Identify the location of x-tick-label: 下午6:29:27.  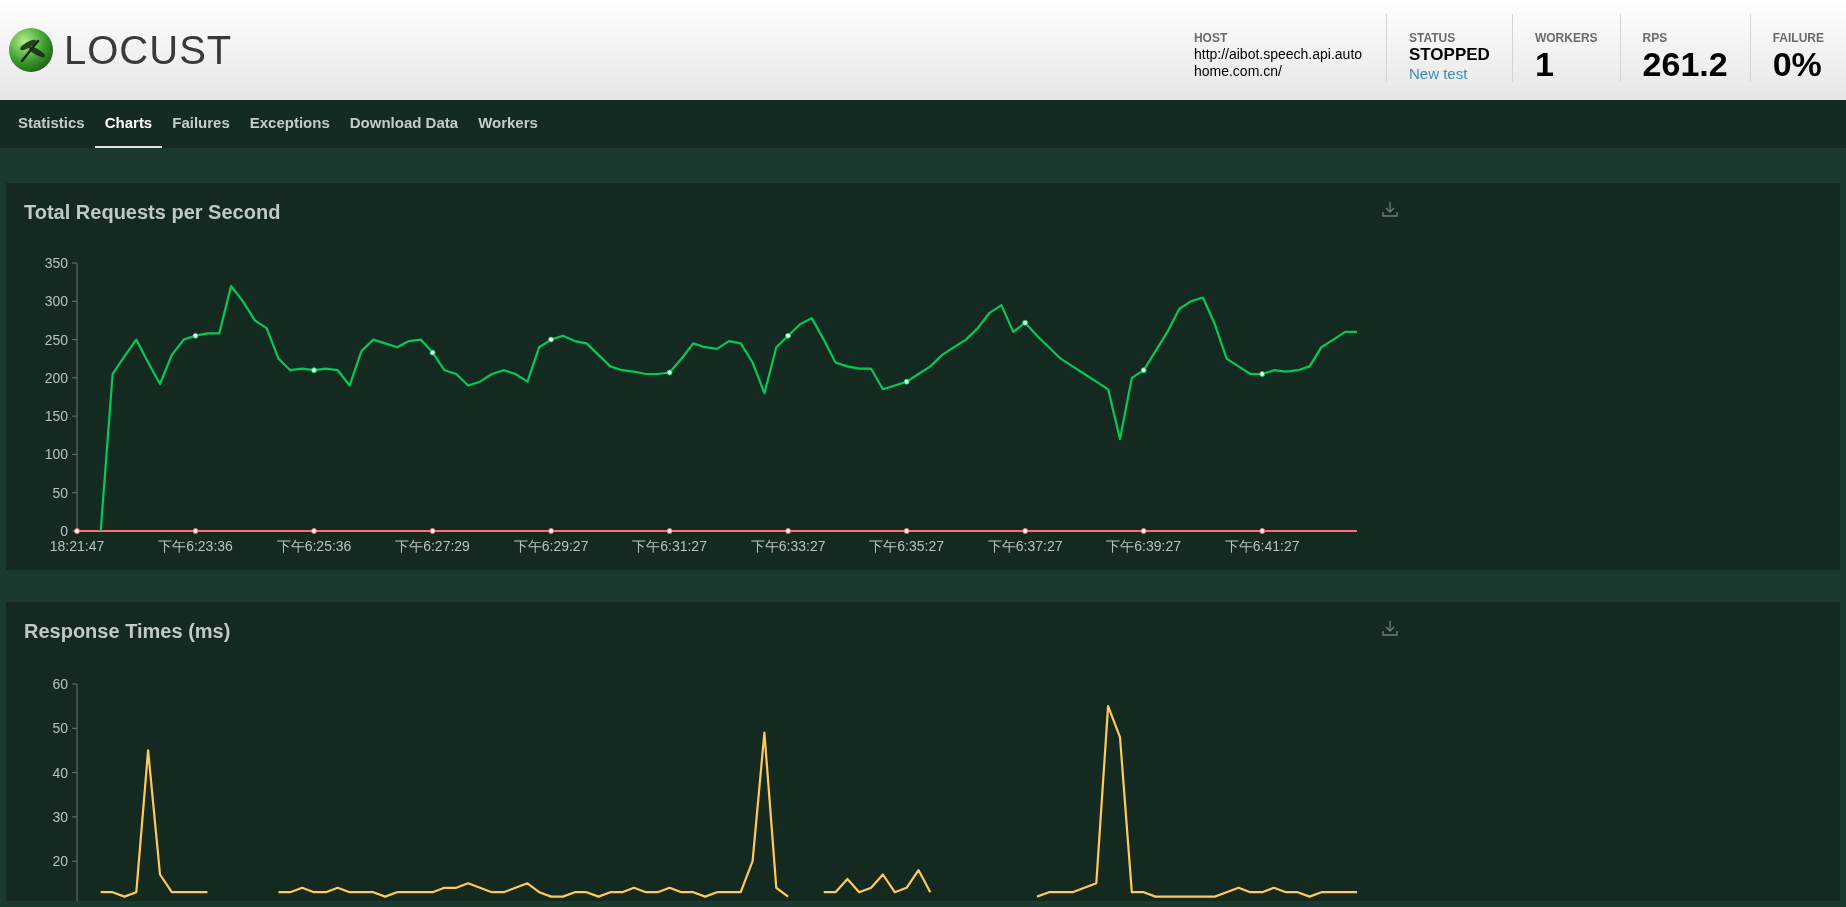
(551, 546).